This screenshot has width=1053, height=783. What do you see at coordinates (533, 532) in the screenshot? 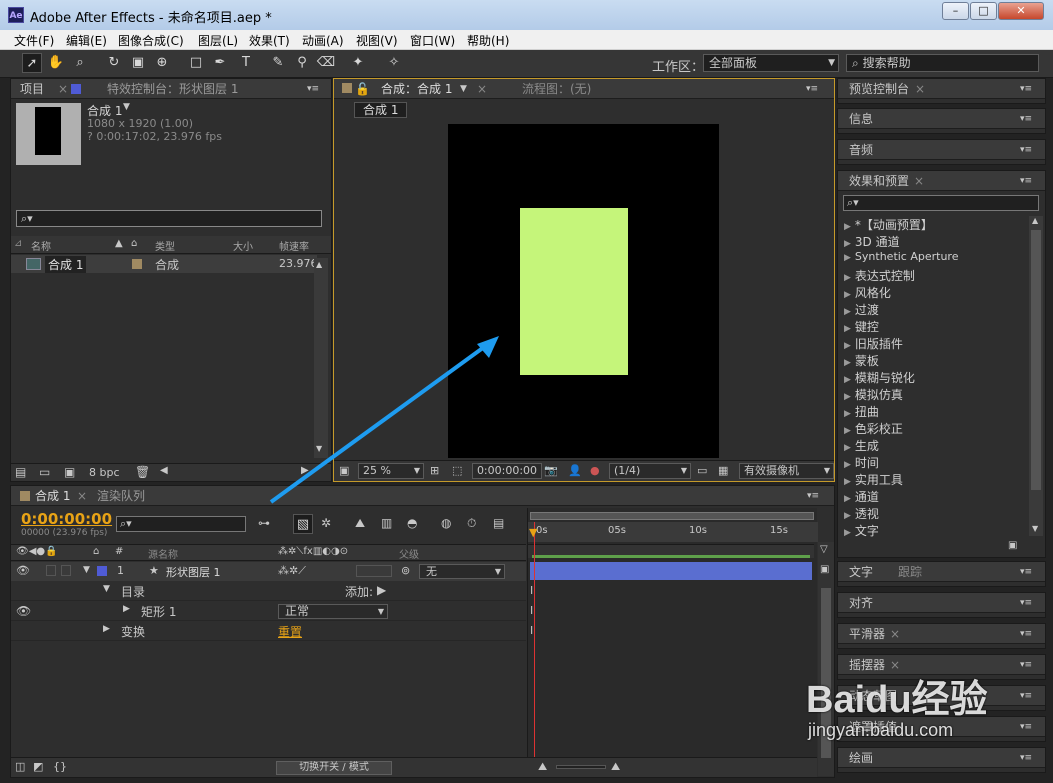
I see `playhead-icon: ▼` at bounding box center [533, 532].